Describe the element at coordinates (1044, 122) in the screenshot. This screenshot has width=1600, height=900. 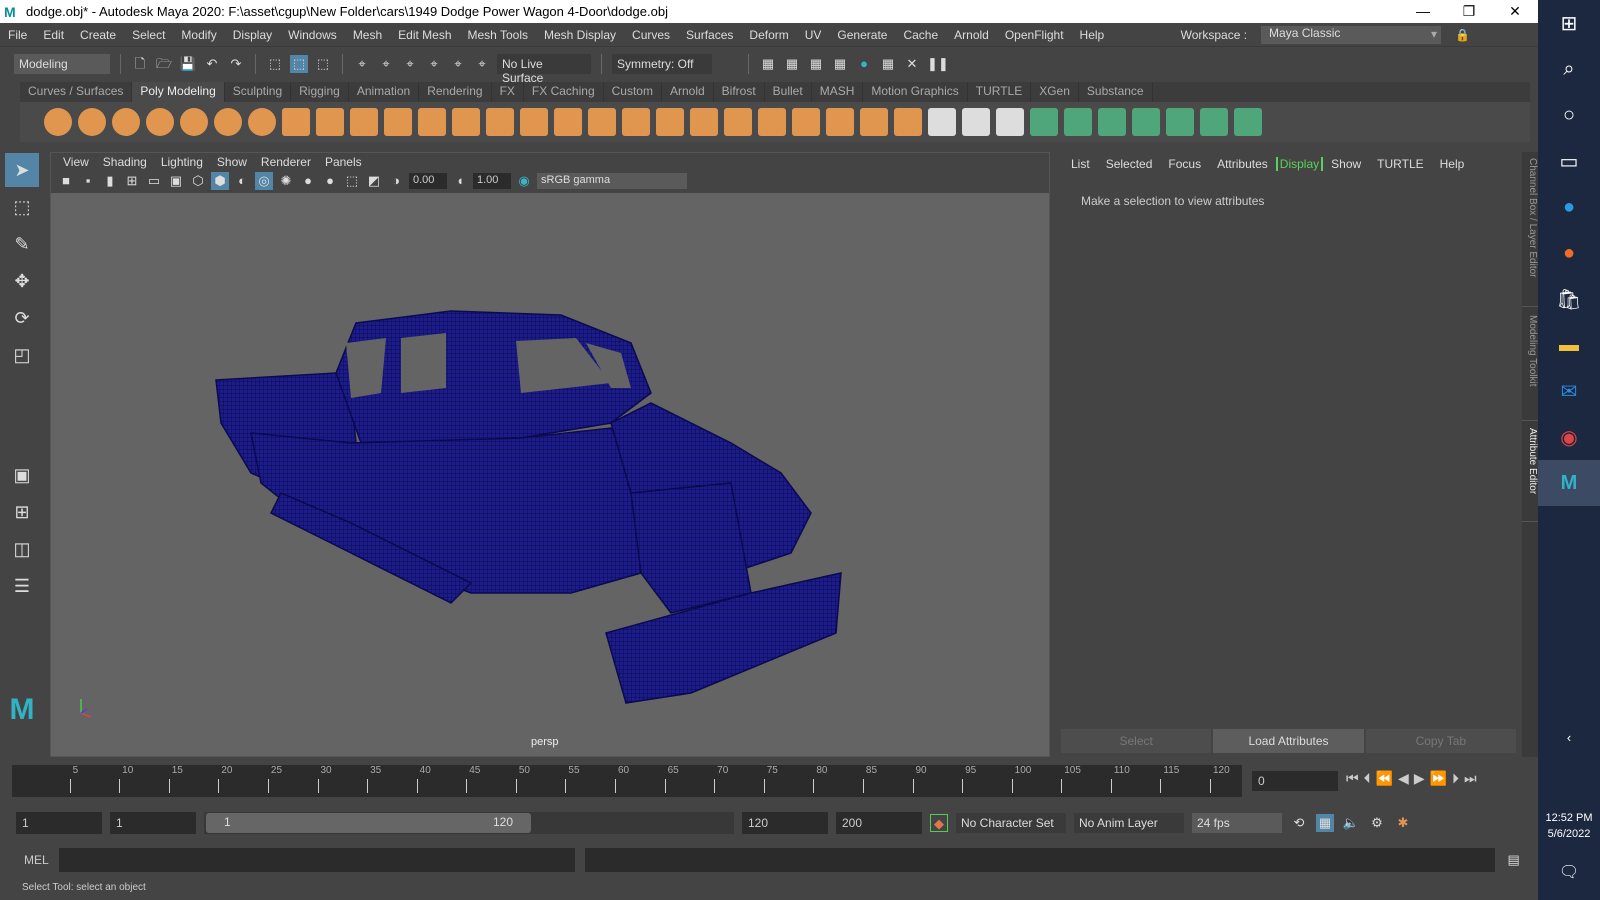
I see `planar-uv-icon` at that location.